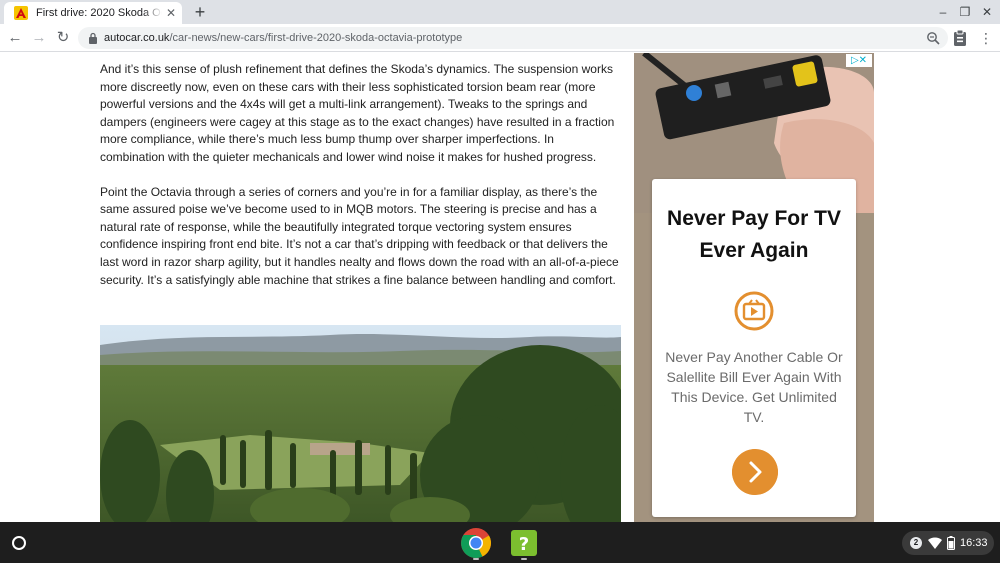  Describe the element at coordinates (935, 543) in the screenshot. I see `wifi-icon` at that location.